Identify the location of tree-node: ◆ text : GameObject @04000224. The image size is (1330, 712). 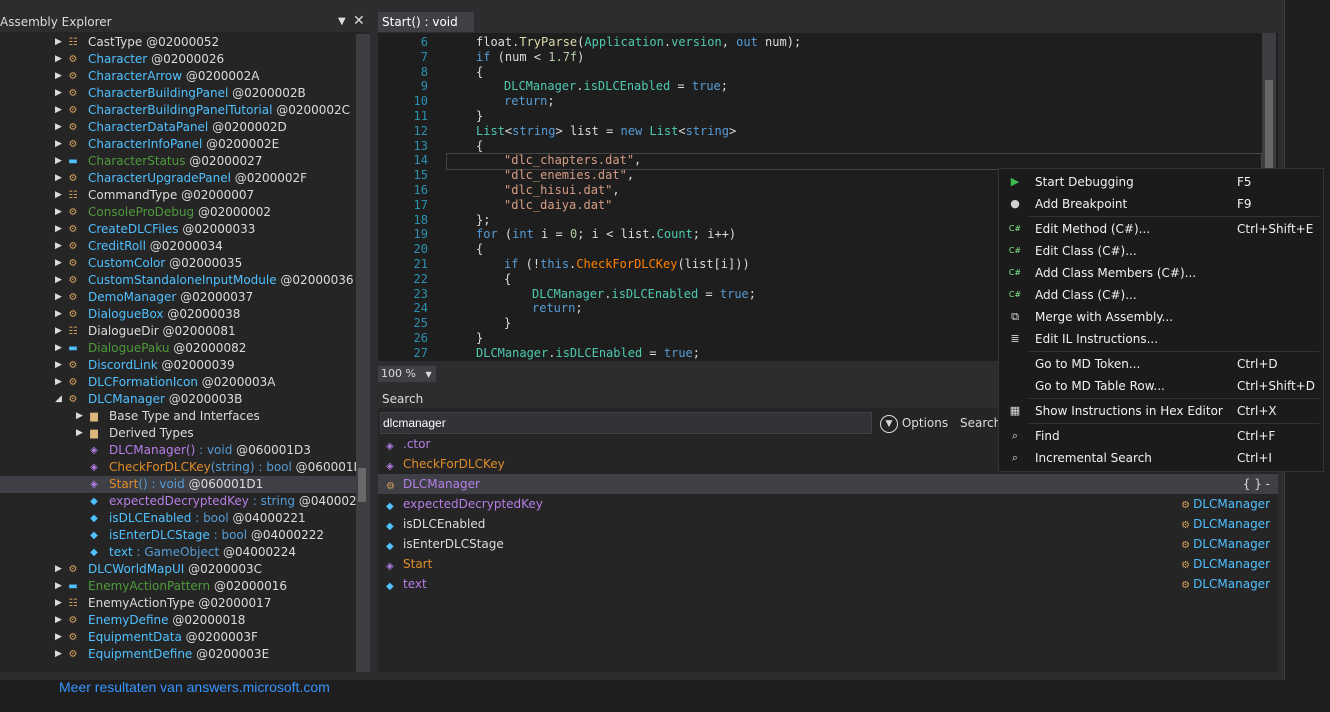
(178, 552).